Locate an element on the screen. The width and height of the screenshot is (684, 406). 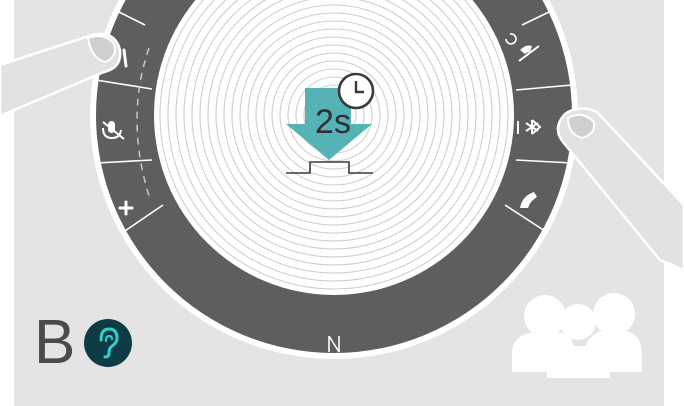
hearing-icon is located at coordinates (108, 343).